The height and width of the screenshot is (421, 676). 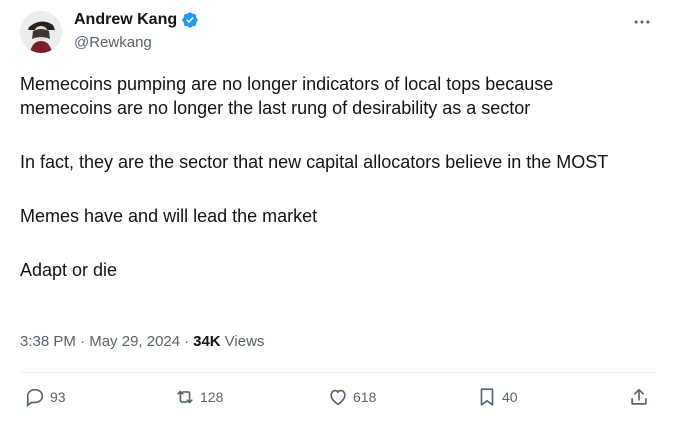 I want to click on views-label: Views, so click(x=244, y=341).